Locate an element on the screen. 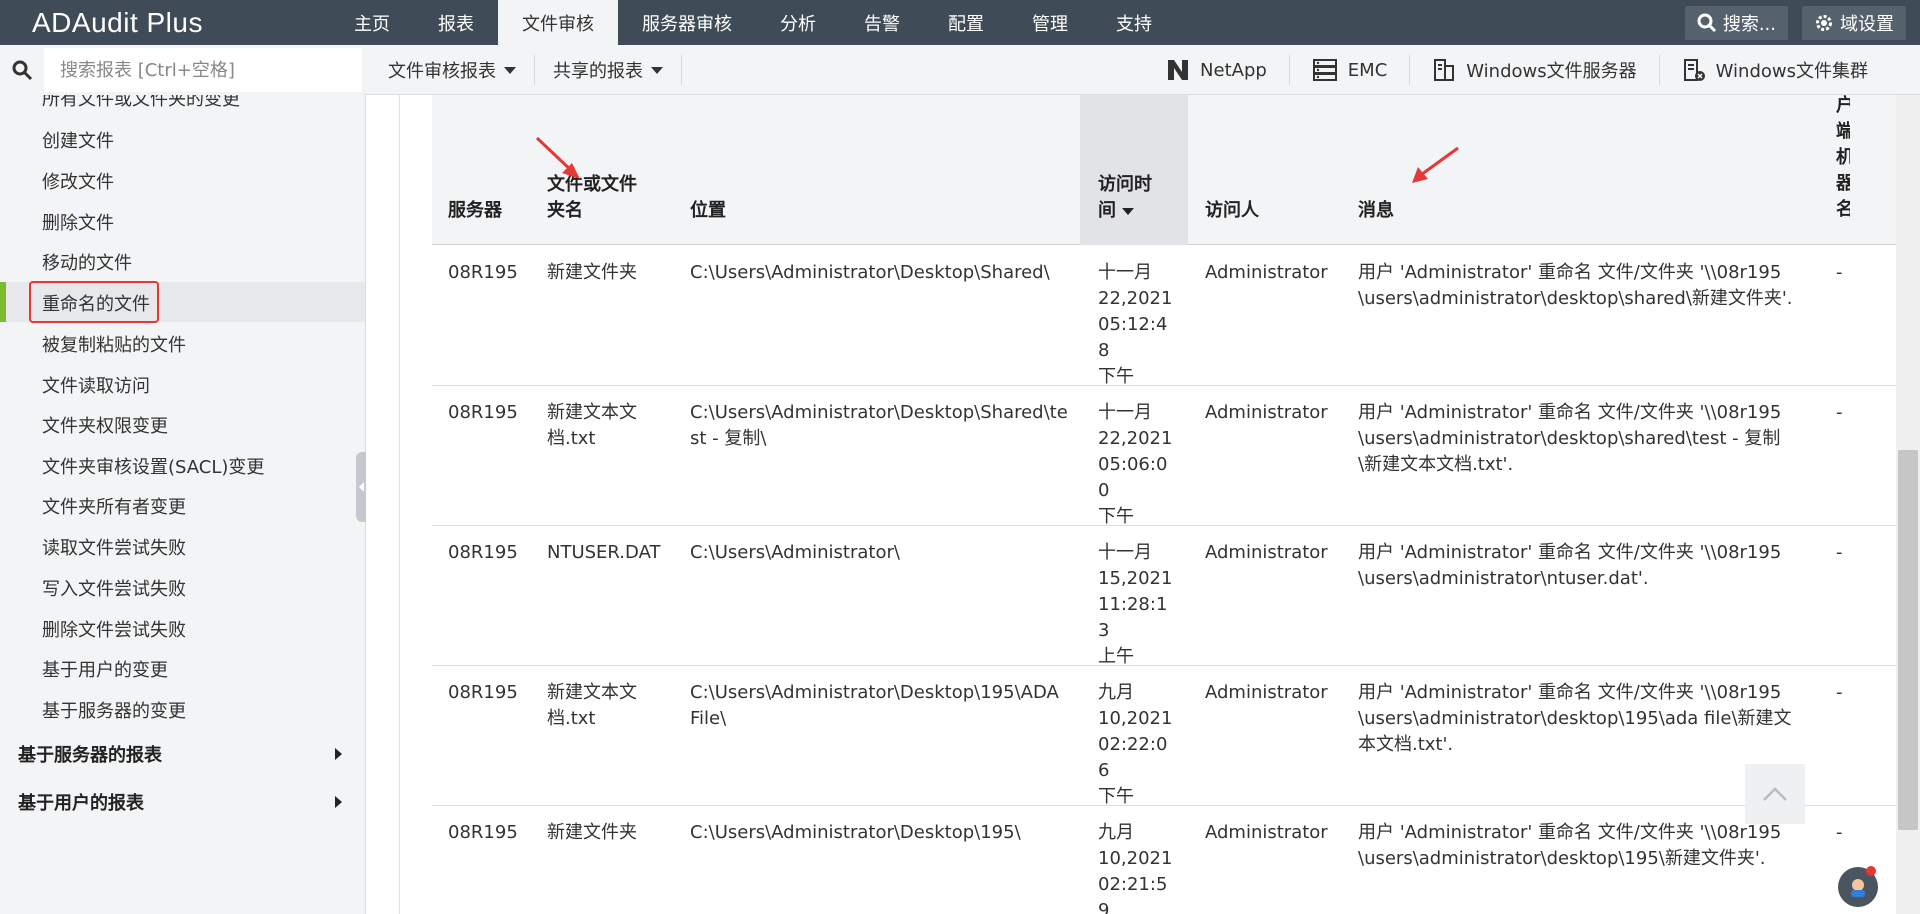  cell-access-time: 十一月 22,2021 05:06:00 下午 is located at coordinates (1138, 465).